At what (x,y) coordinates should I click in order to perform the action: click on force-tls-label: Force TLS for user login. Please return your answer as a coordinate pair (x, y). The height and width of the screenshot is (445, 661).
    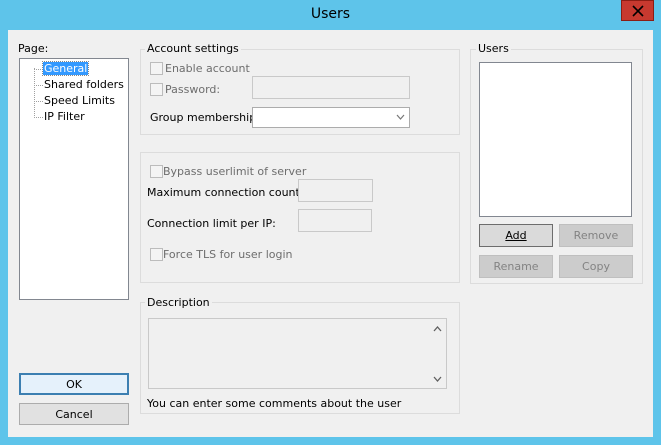
    Looking at the image, I should click on (228, 254).